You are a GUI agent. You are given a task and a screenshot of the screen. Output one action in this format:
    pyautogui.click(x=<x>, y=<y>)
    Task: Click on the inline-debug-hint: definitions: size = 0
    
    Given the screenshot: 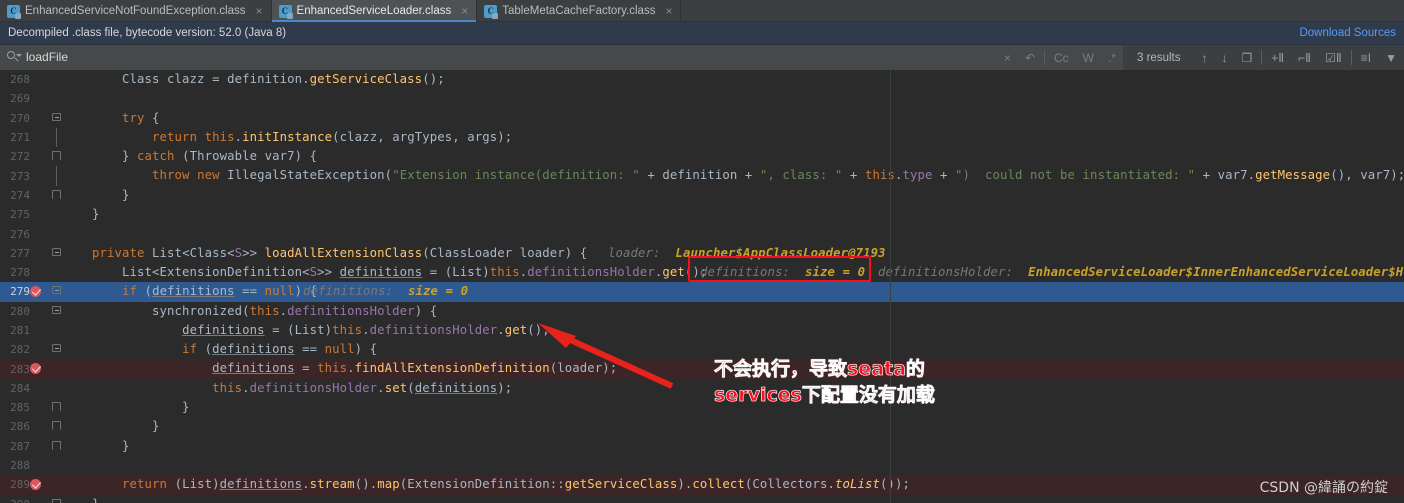 What is the action you would take?
    pyautogui.click(x=385, y=291)
    